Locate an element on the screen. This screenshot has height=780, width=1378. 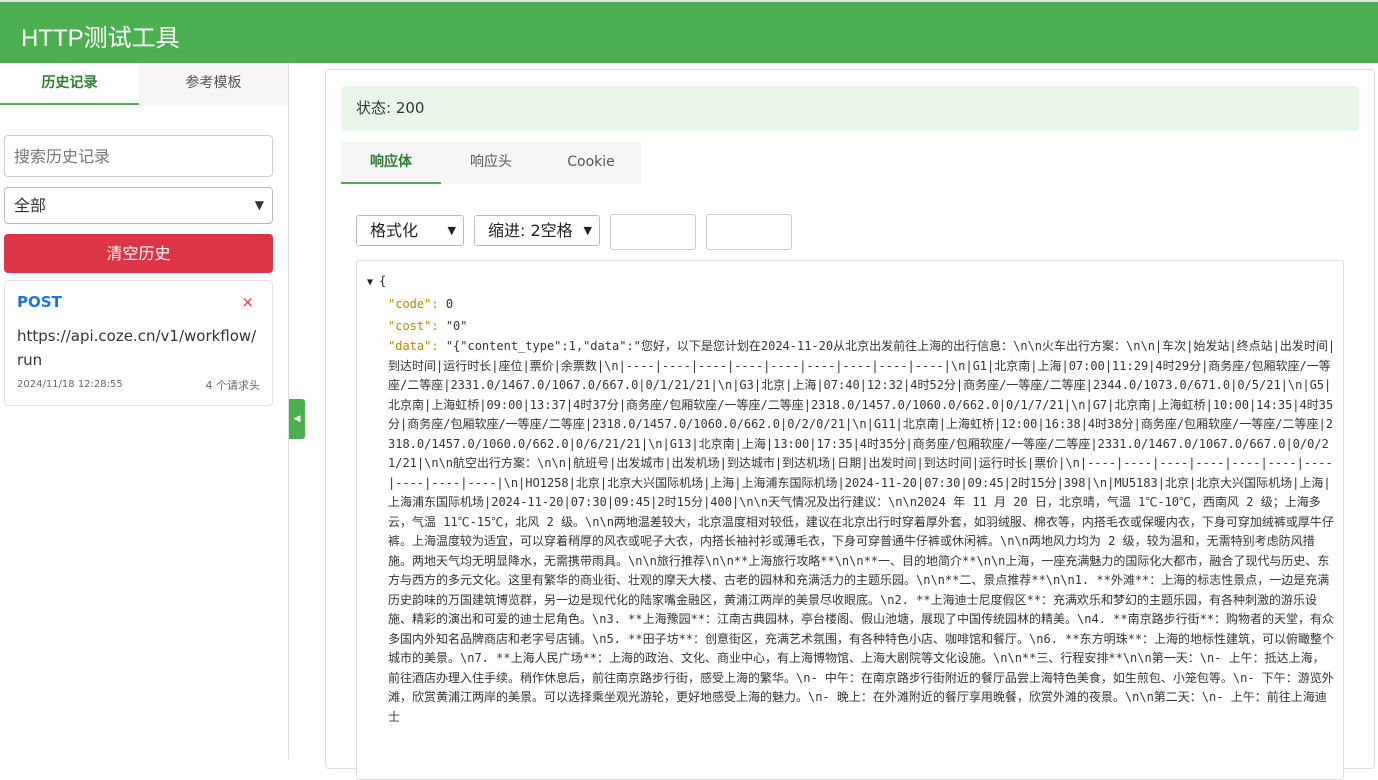
json-value: "0" is located at coordinates (456, 326).